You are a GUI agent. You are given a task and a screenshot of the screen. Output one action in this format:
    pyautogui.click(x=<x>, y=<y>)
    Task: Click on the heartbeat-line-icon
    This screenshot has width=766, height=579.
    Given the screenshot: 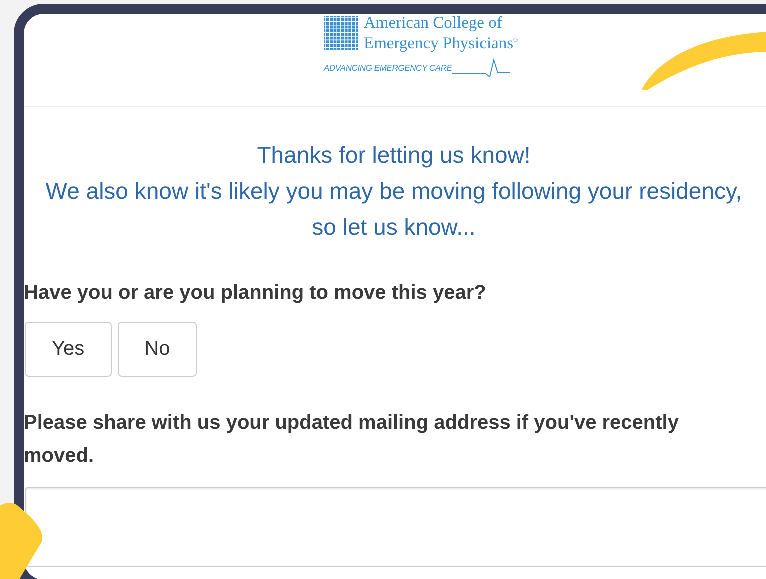 What is the action you would take?
    pyautogui.click(x=481, y=67)
    